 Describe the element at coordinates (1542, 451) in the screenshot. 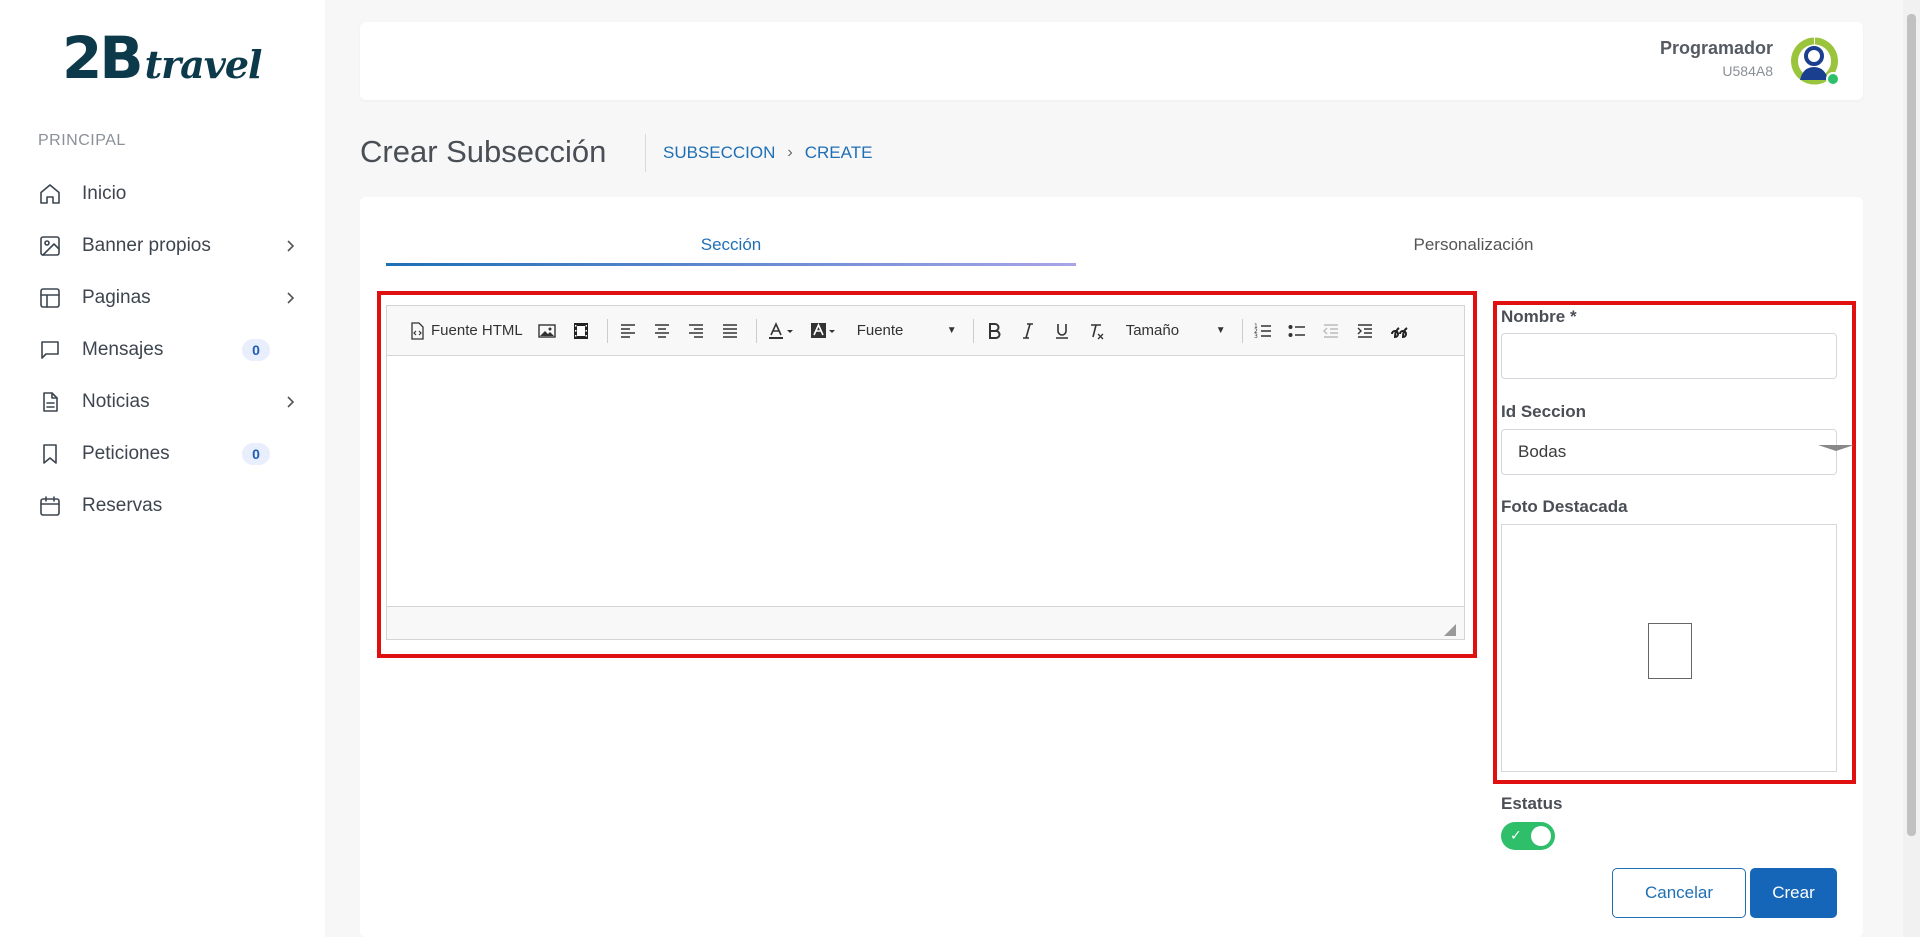

I see `id-seccion-selected-value: Bodas` at that location.